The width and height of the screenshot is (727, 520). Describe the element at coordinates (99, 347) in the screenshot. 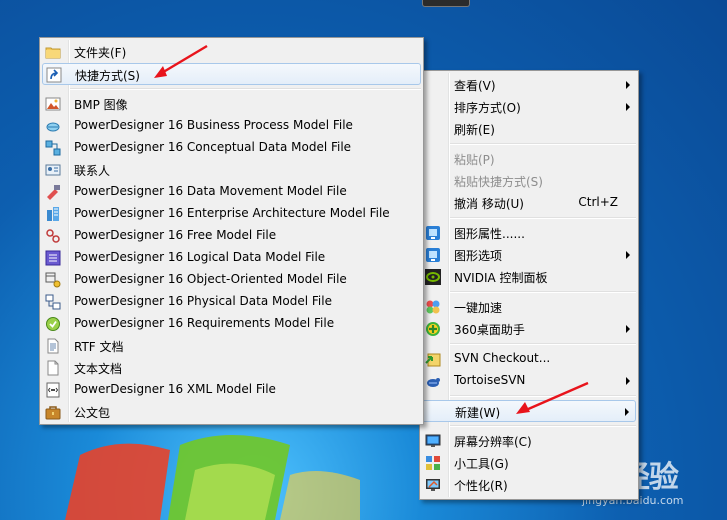

I see `menu-item-label: RTF 文档` at that location.